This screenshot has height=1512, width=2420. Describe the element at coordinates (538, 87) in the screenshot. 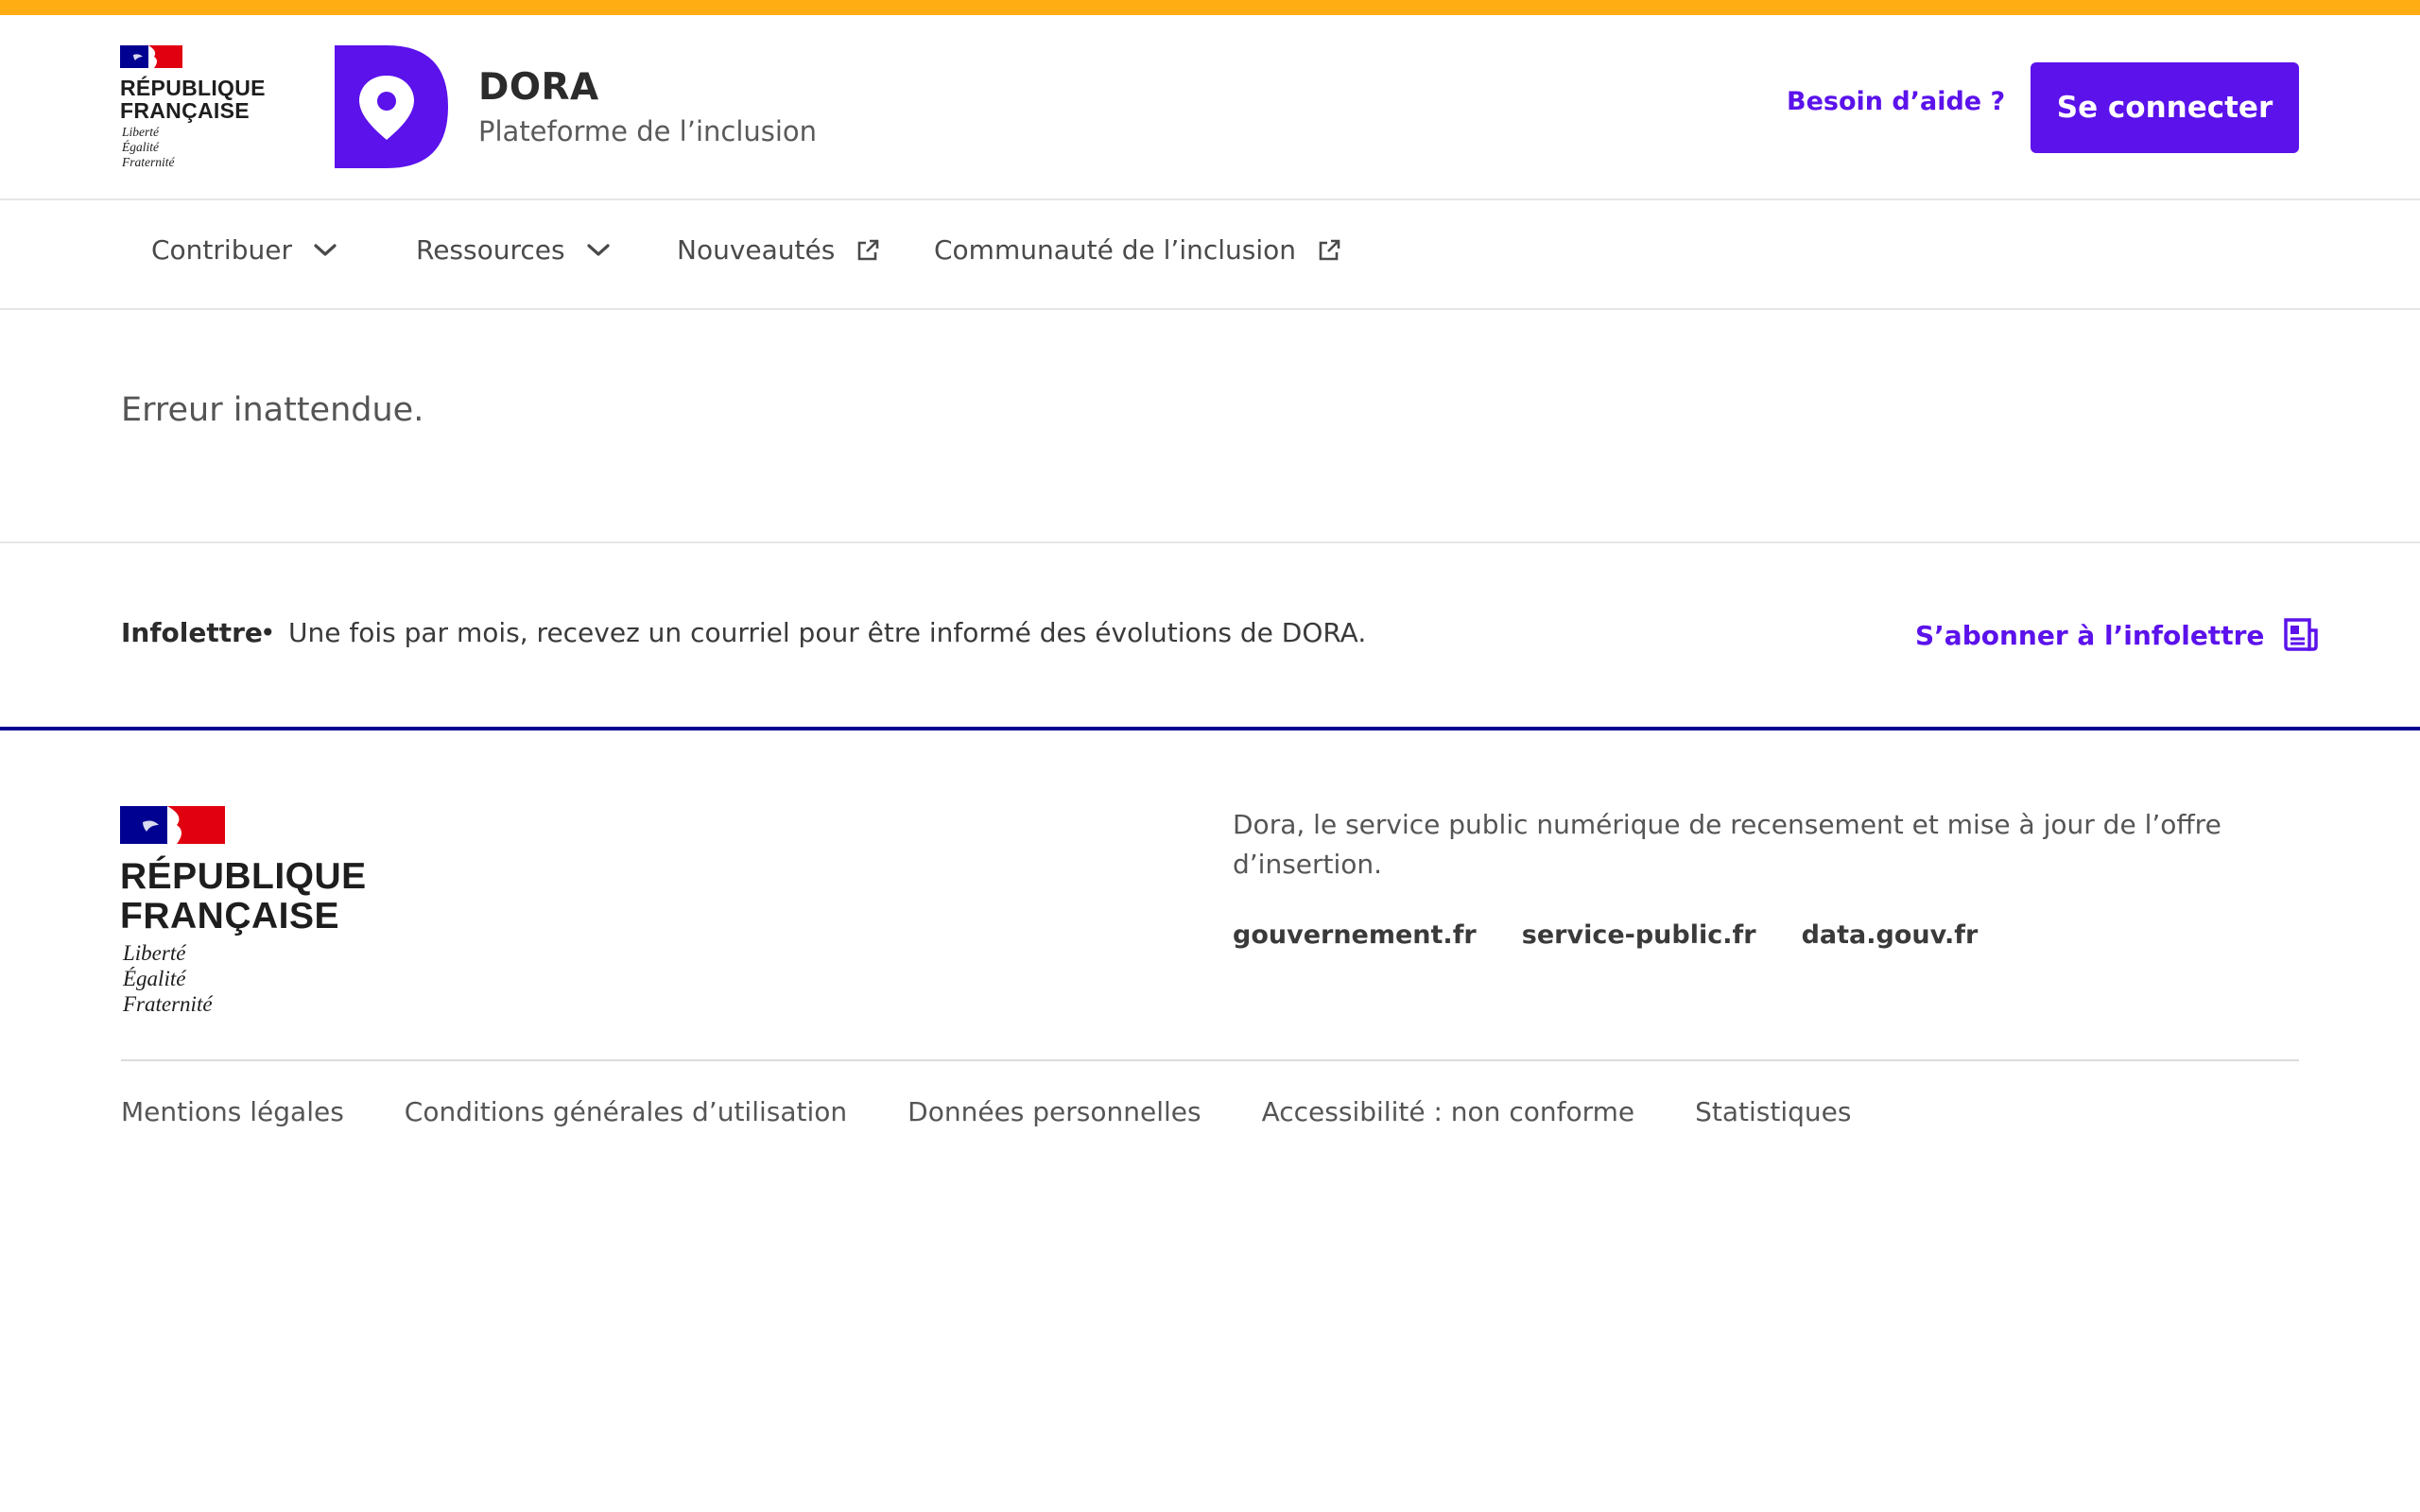

I see `brand-title: DORA` at that location.